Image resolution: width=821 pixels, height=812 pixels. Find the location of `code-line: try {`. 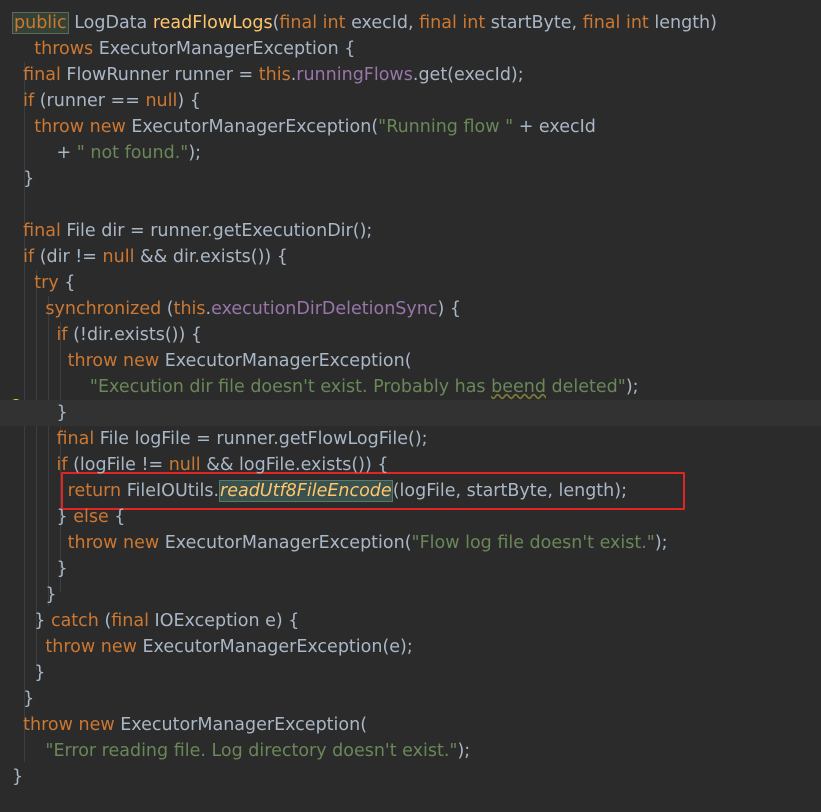

code-line: try { is located at coordinates (410, 283).